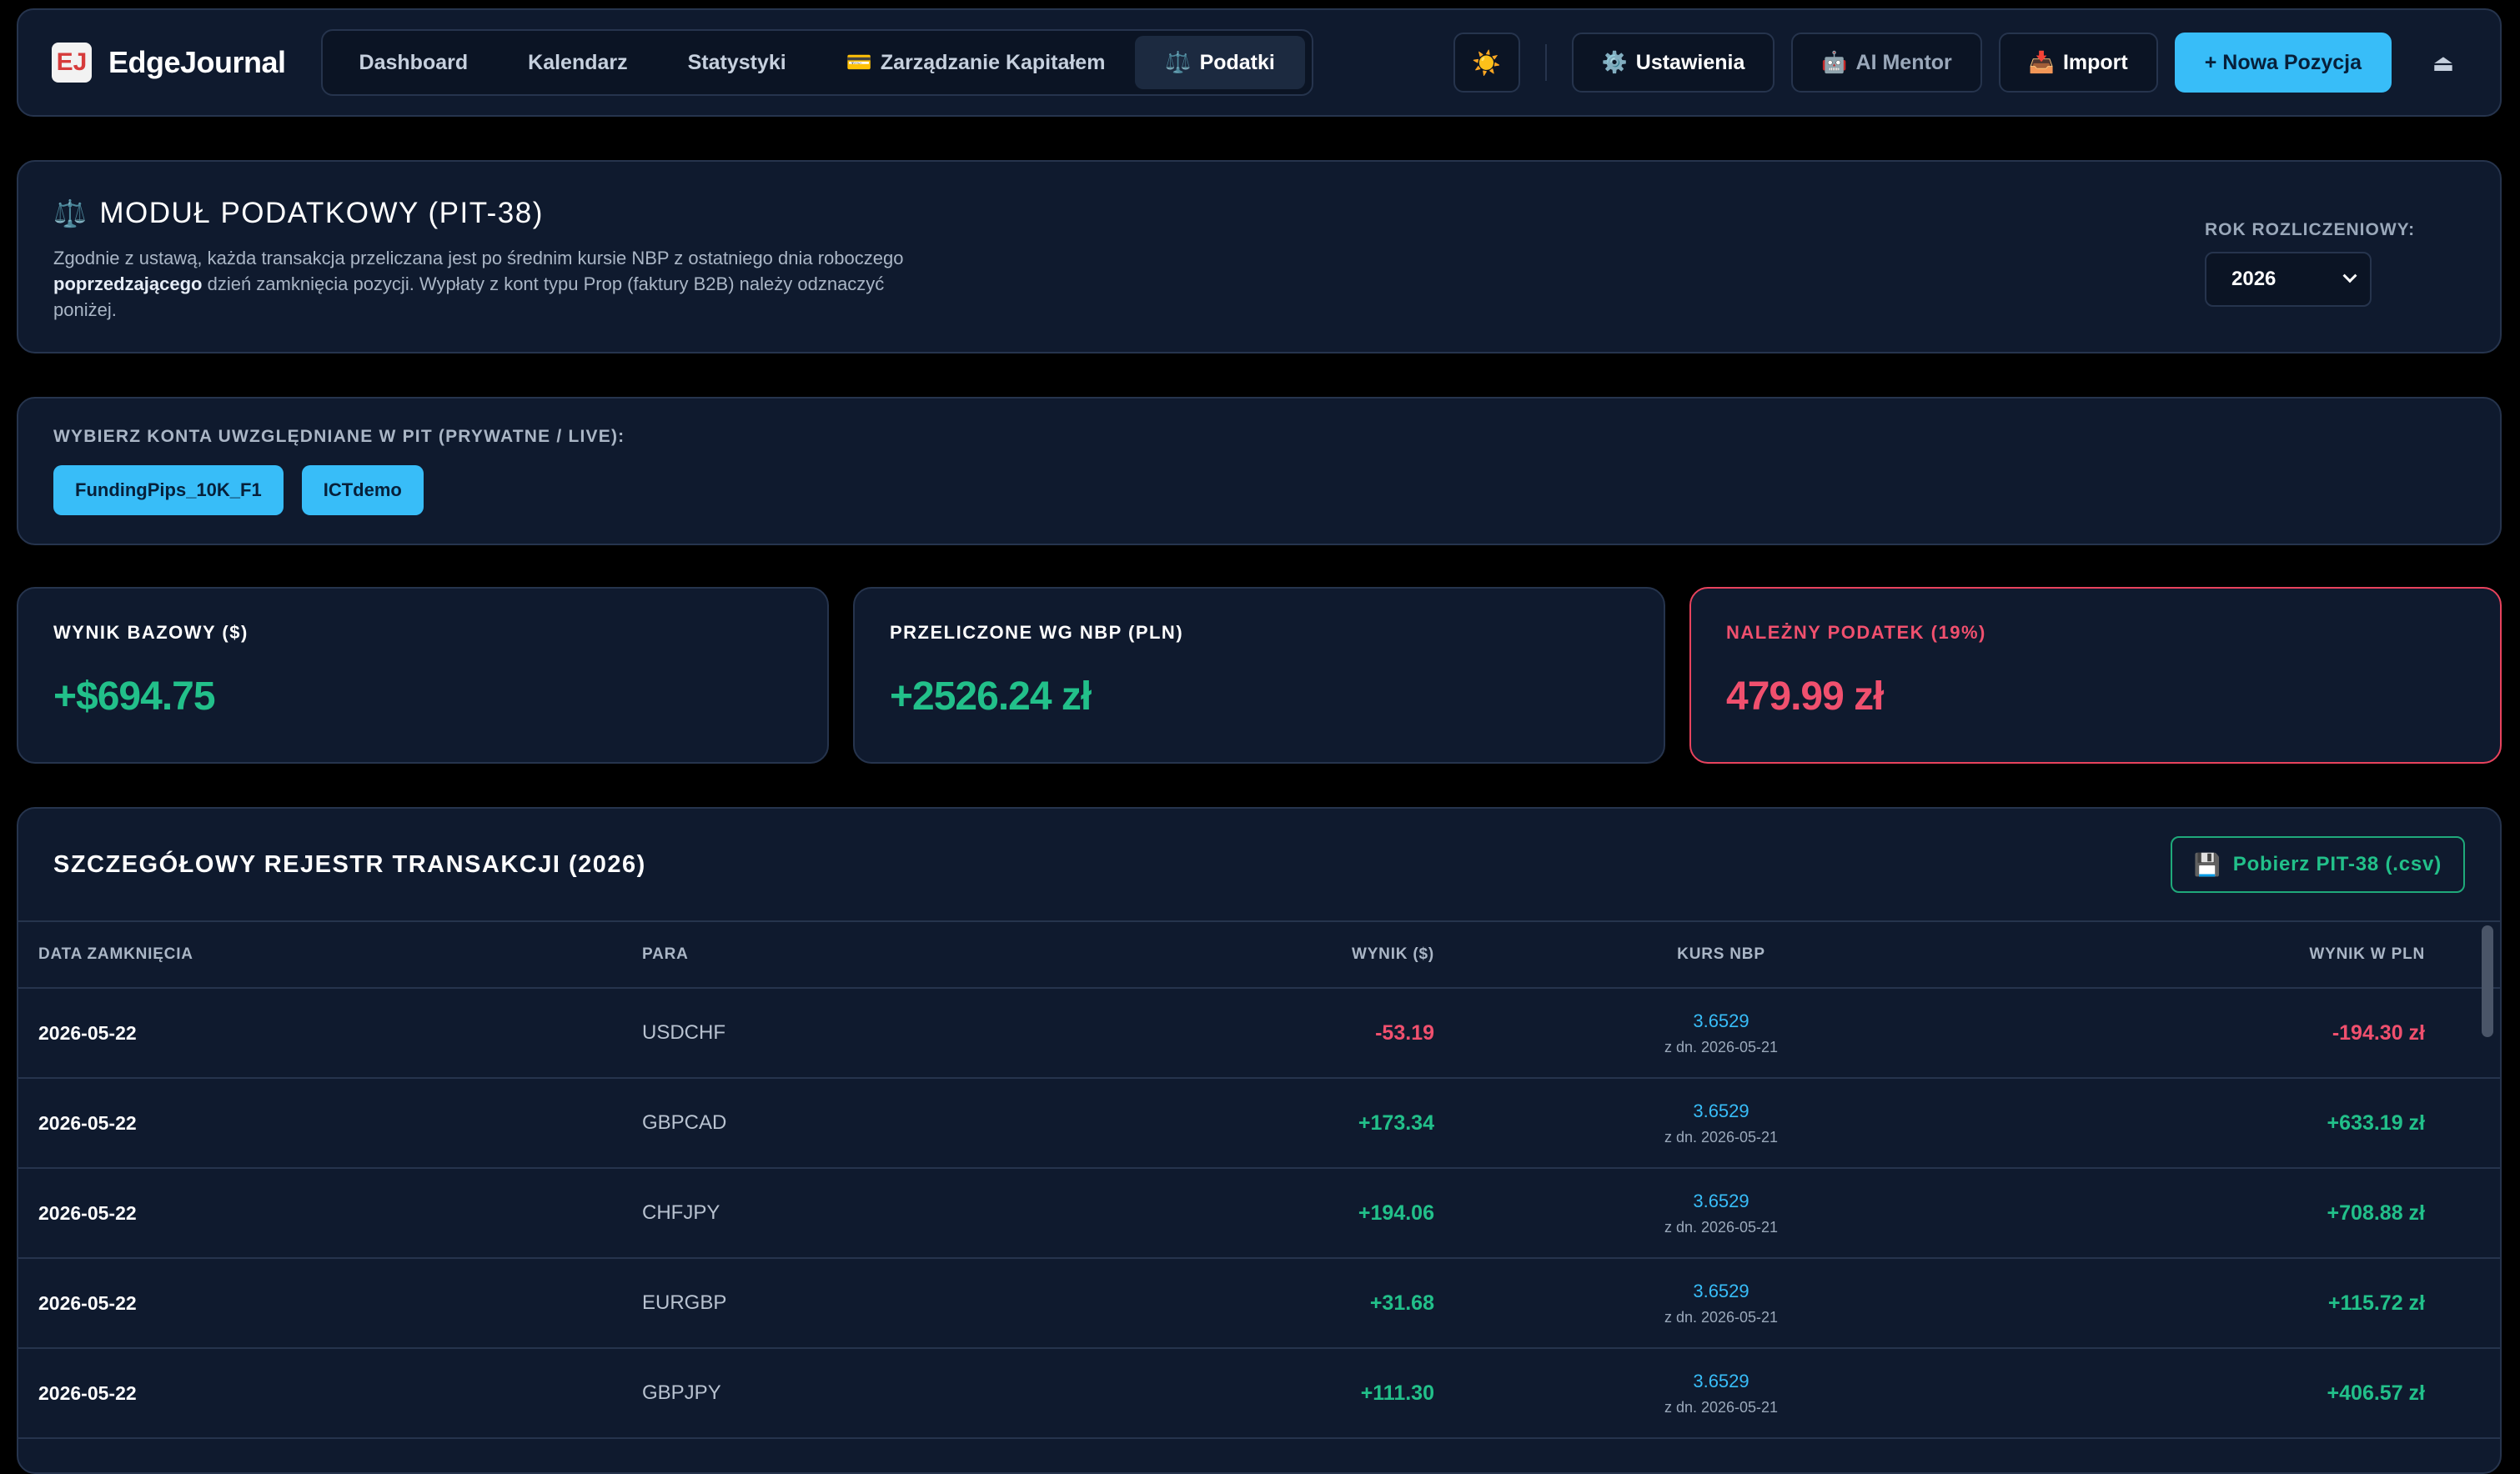 The width and height of the screenshot is (2520, 1474). I want to click on result-pln: +115.72 zł, so click(2376, 1303).